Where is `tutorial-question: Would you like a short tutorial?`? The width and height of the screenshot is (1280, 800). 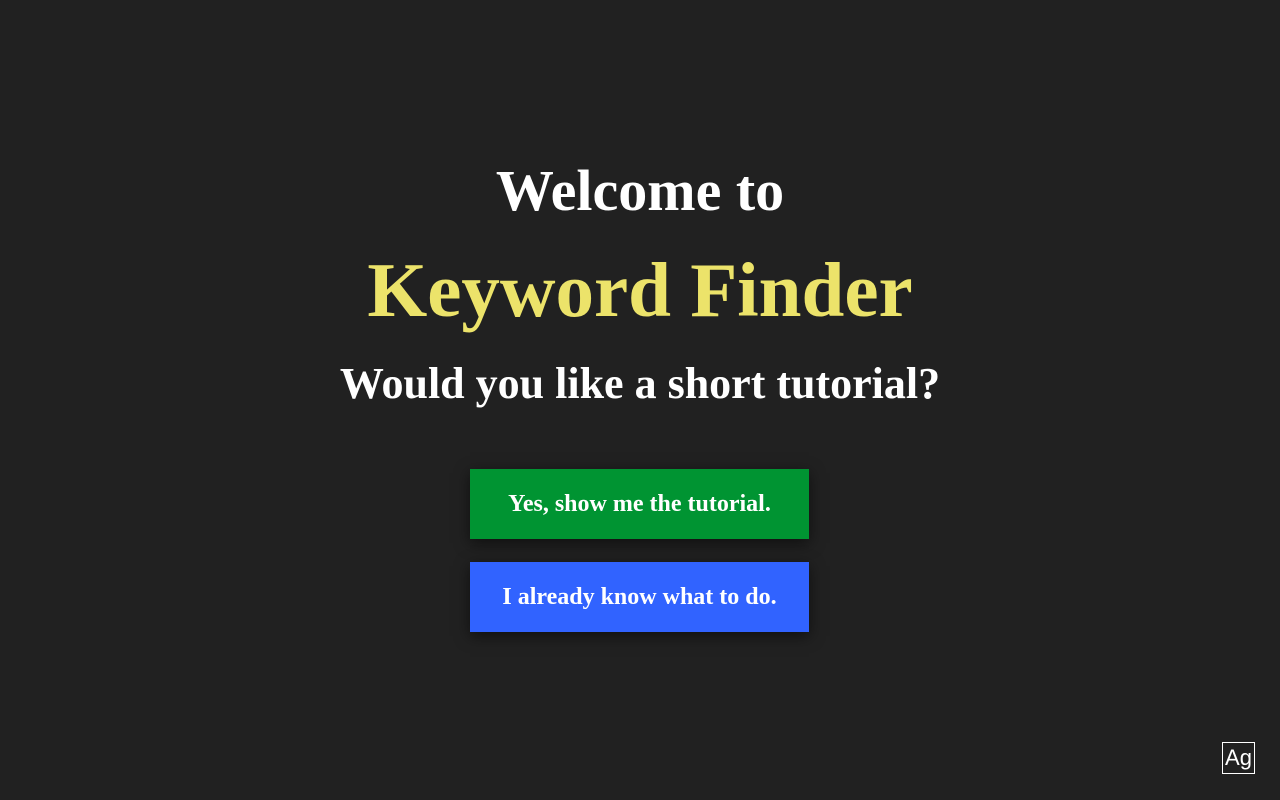
tutorial-question: Would you like a short tutorial? is located at coordinates (640, 383).